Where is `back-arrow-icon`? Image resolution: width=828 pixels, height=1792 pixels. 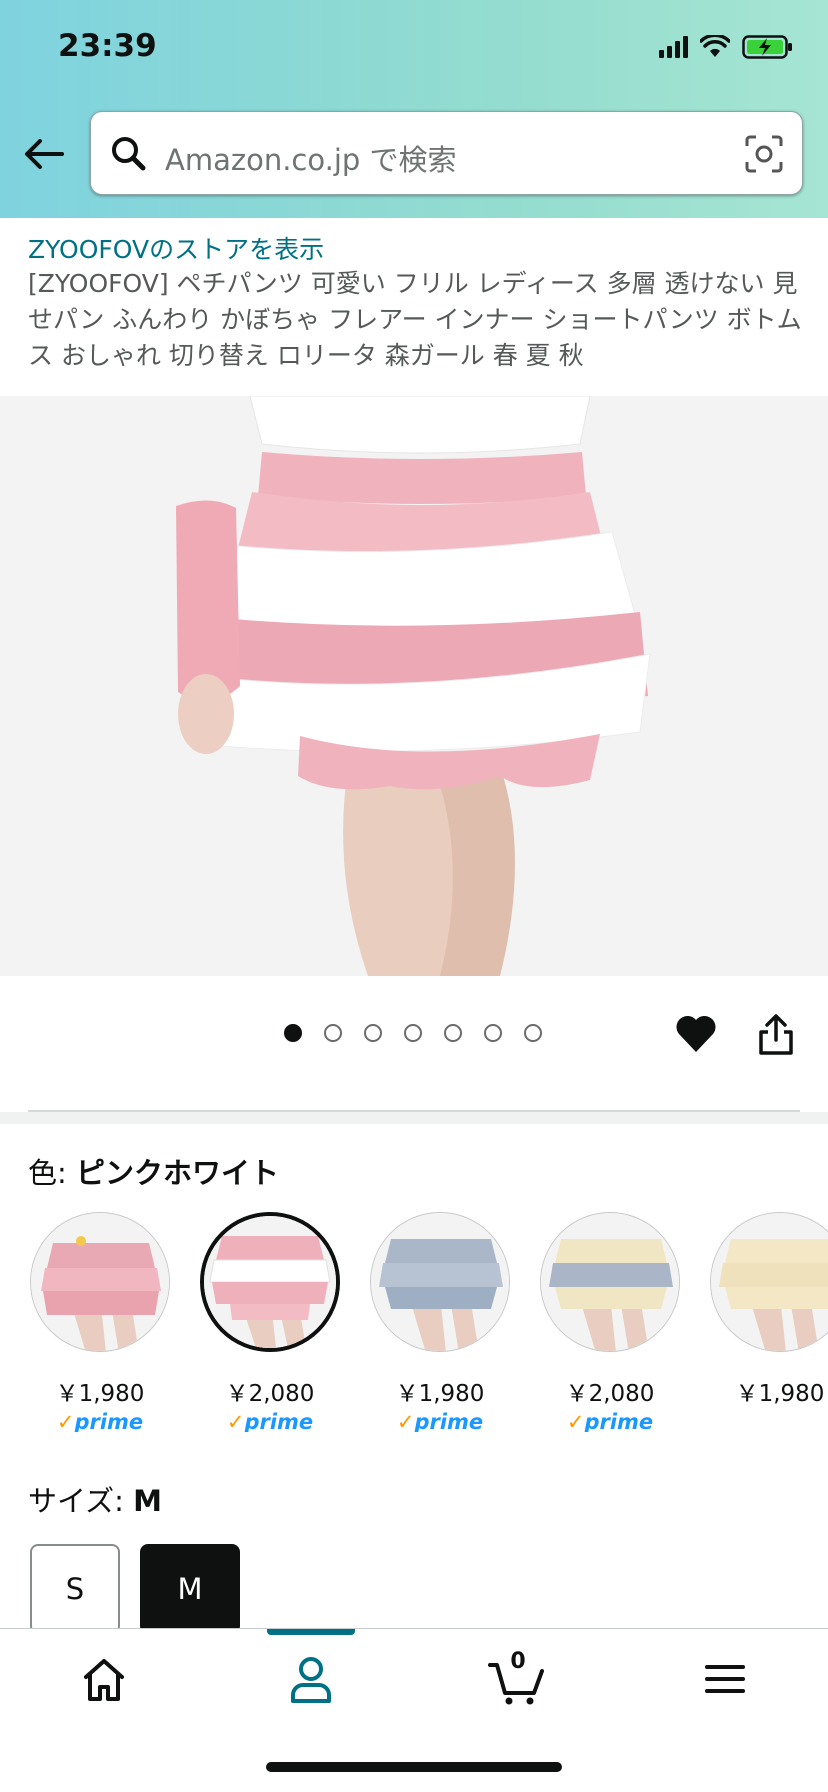
back-arrow-icon is located at coordinates (44, 154).